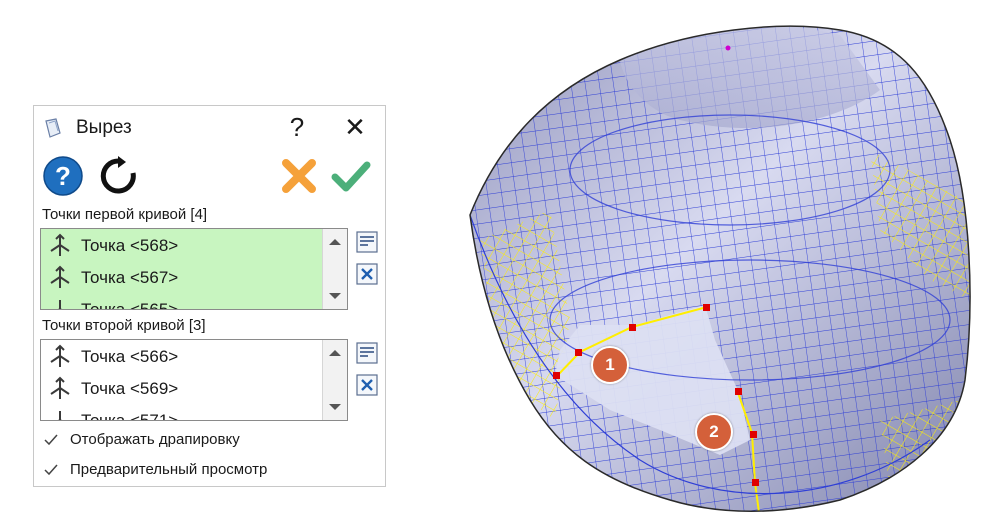 The image size is (995, 525). What do you see at coordinates (610, 365) in the screenshot?
I see `marker-1: 1` at bounding box center [610, 365].